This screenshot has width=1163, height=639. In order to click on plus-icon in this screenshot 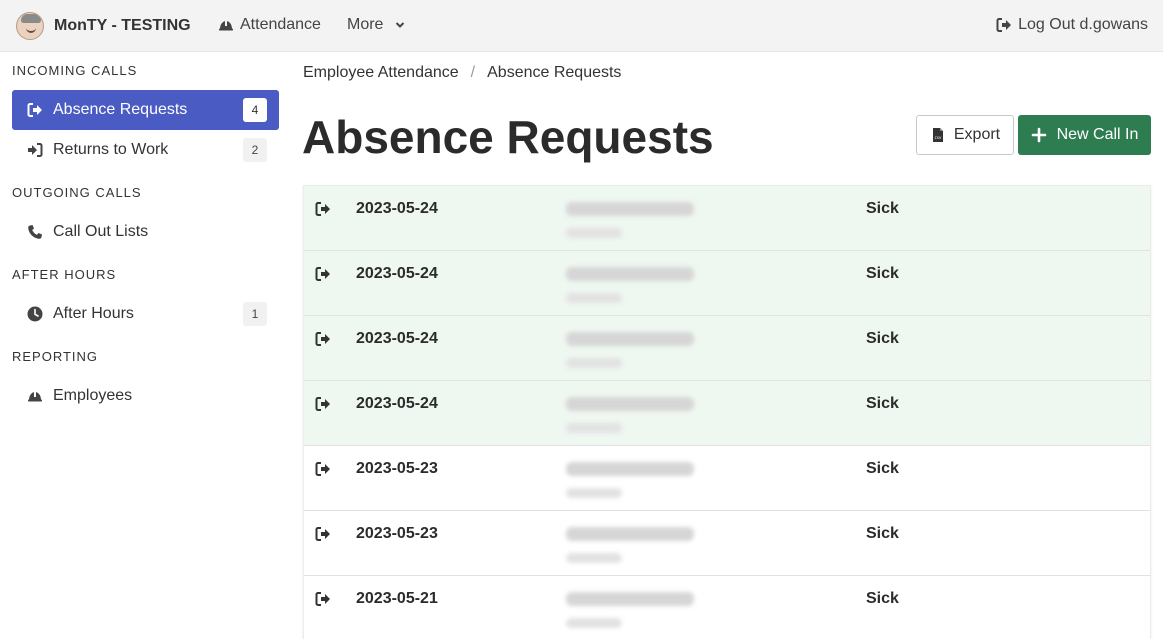, I will do `click(1038, 135)`.